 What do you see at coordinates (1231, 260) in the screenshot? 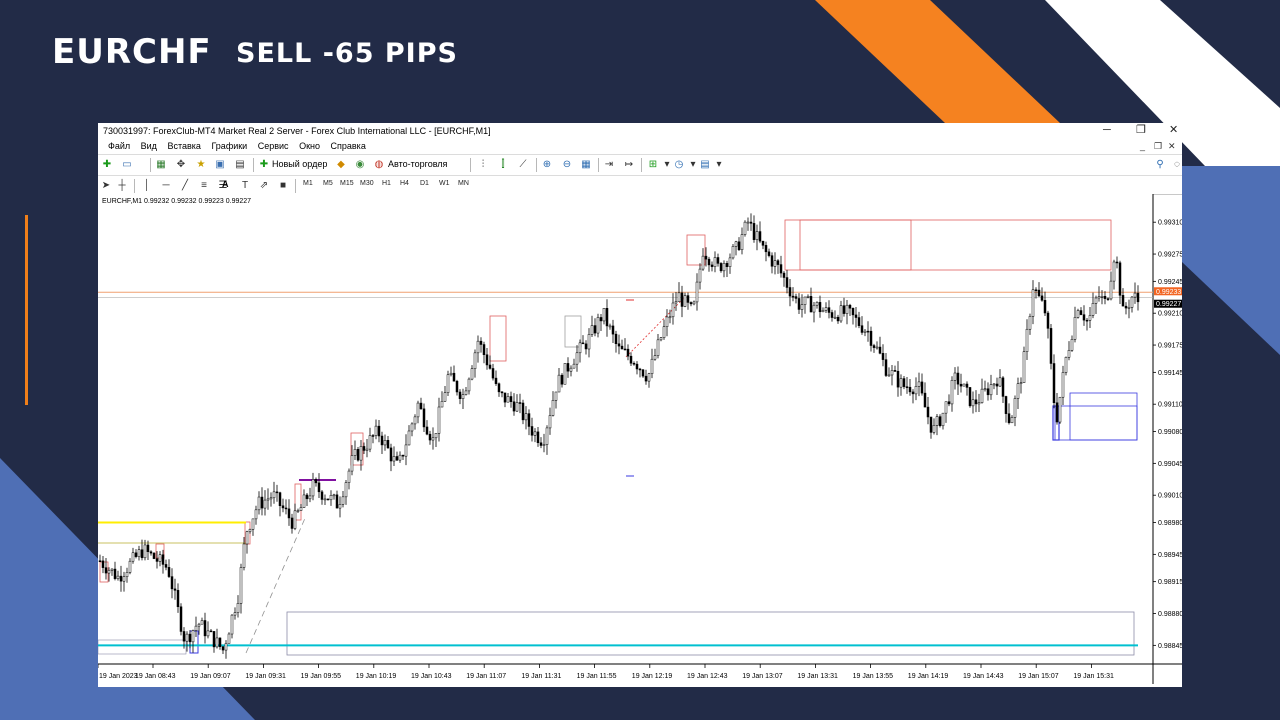
I see `blue-band-right` at bounding box center [1231, 260].